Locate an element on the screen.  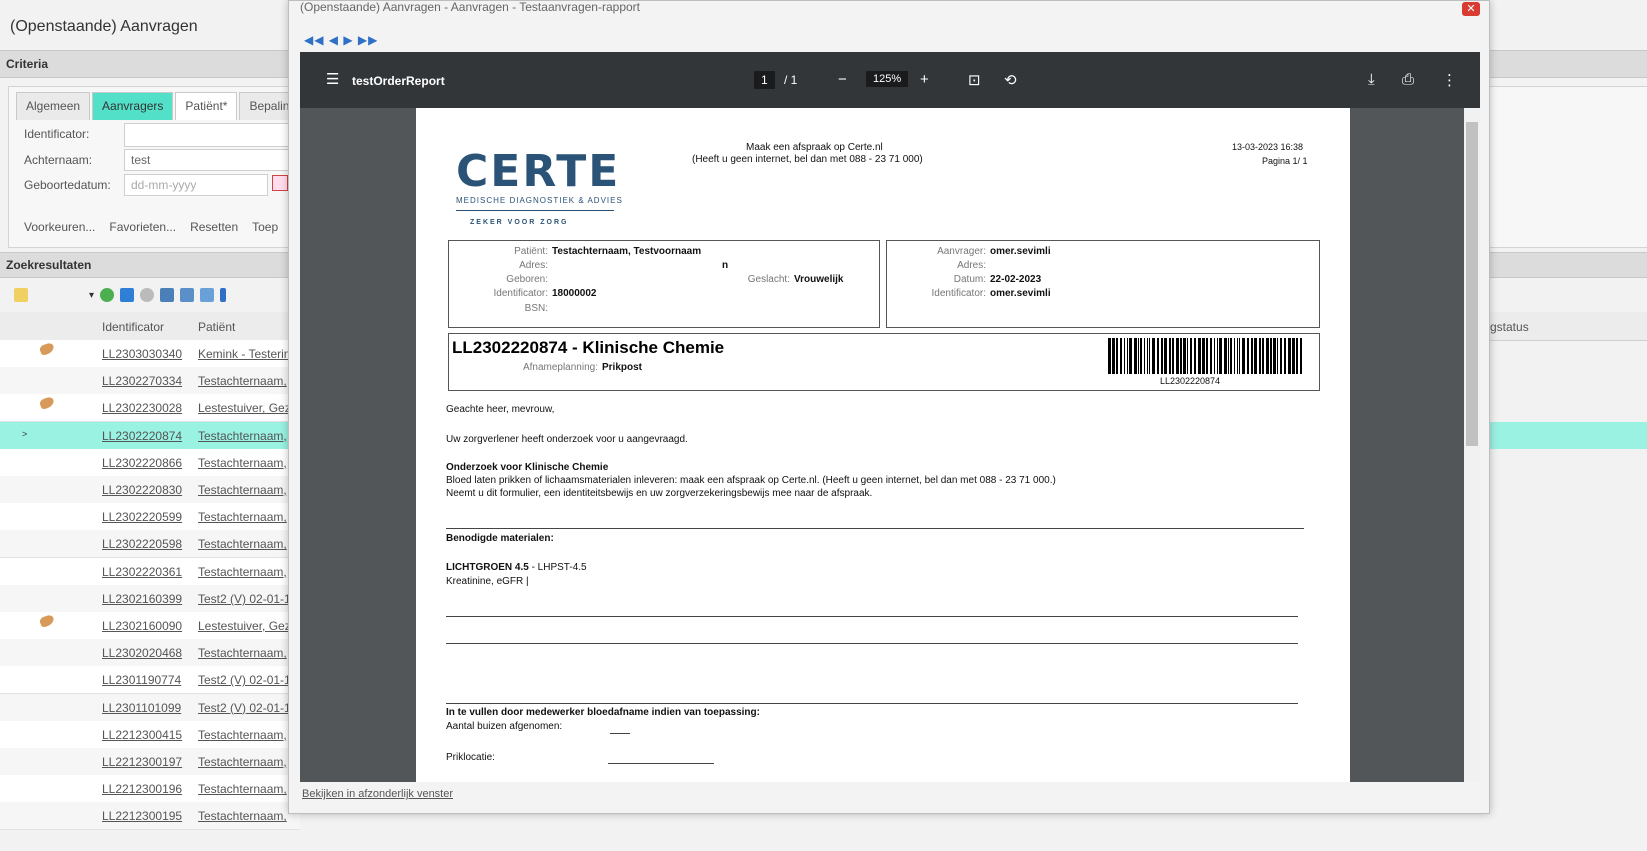
row-identificator: LL2302220874 is located at coordinates (142, 436).